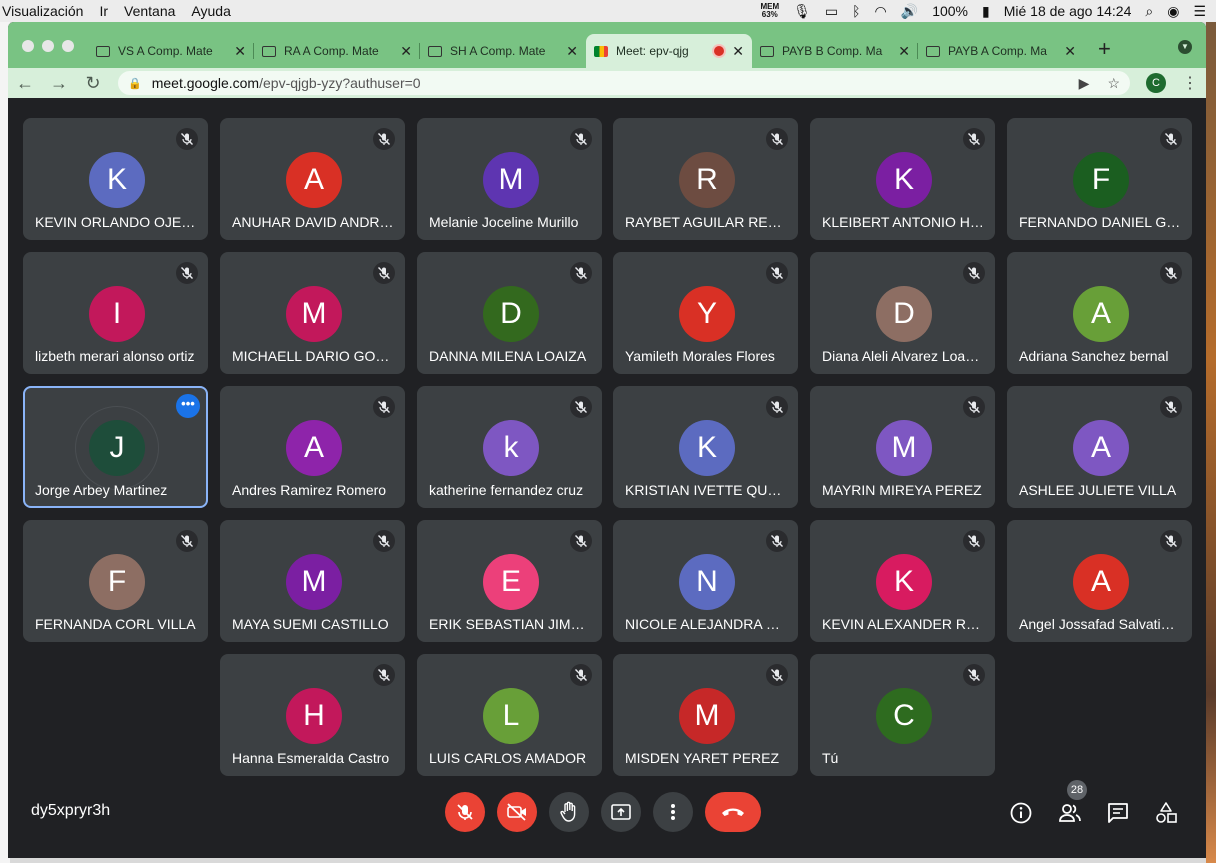  Describe the element at coordinates (986, 11) in the screenshot. I see `battery-icon: ▮` at that location.